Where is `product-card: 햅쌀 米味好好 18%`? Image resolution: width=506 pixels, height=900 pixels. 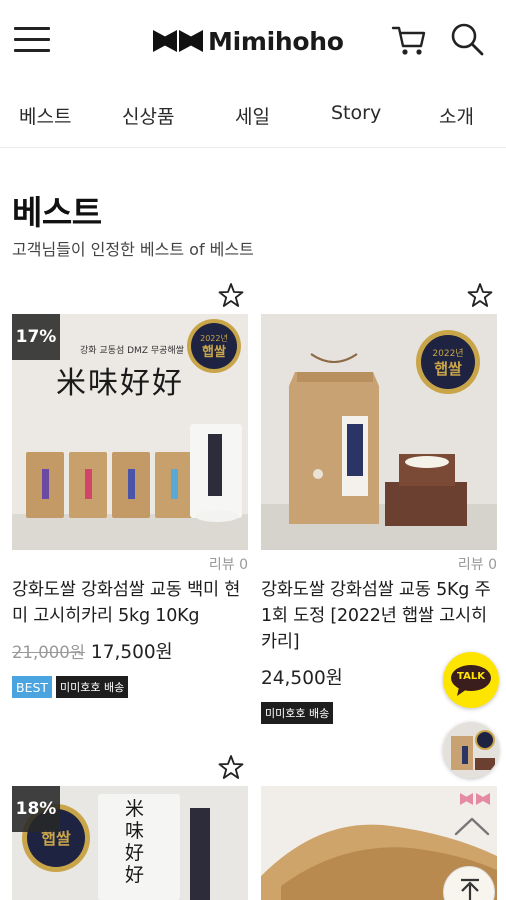 product-card: 햅쌀 米味好好 18% is located at coordinates (130, 827).